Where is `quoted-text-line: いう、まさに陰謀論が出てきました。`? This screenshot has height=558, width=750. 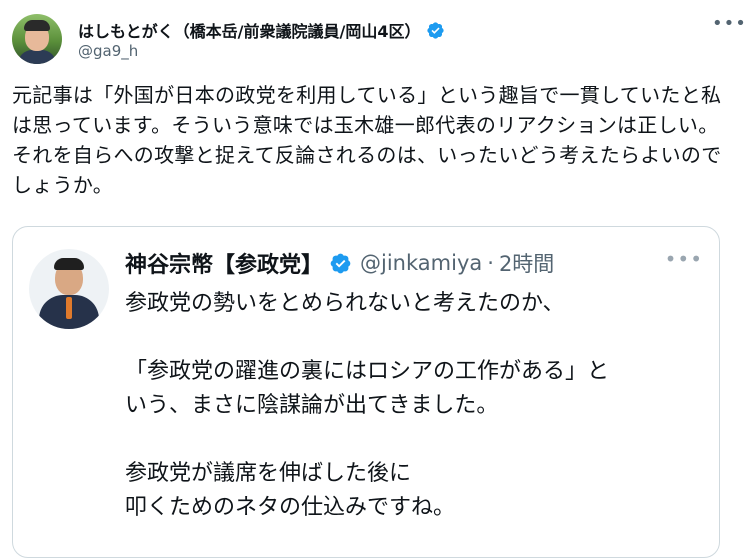
quoted-text-line: いう、まさに陰謀論が出てきました。 is located at coordinates (312, 405).